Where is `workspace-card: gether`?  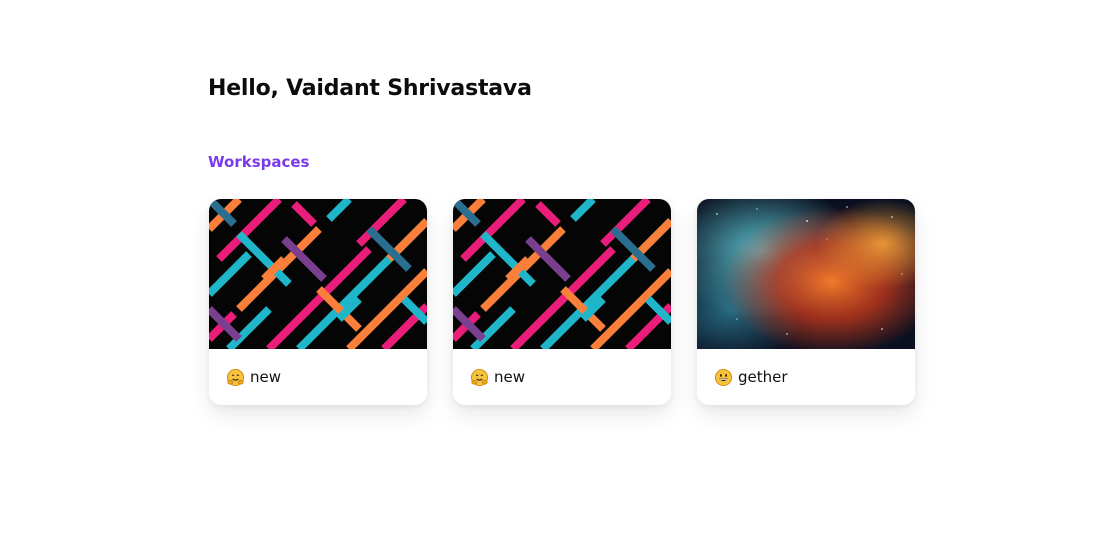 workspace-card: gether is located at coordinates (806, 302).